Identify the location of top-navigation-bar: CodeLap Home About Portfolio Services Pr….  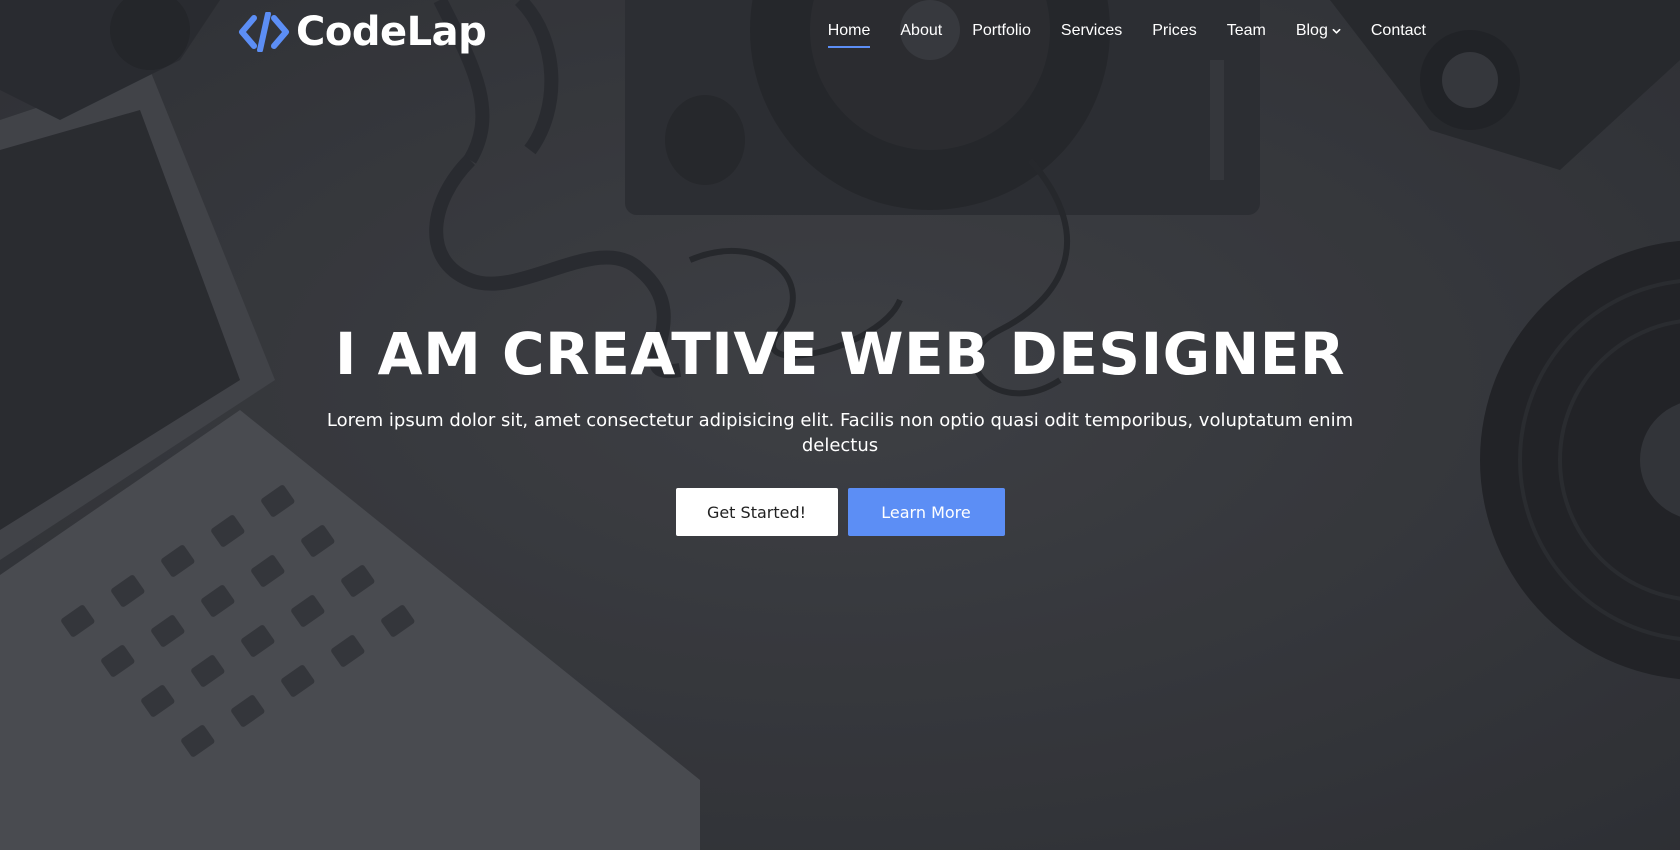
(840, 36).